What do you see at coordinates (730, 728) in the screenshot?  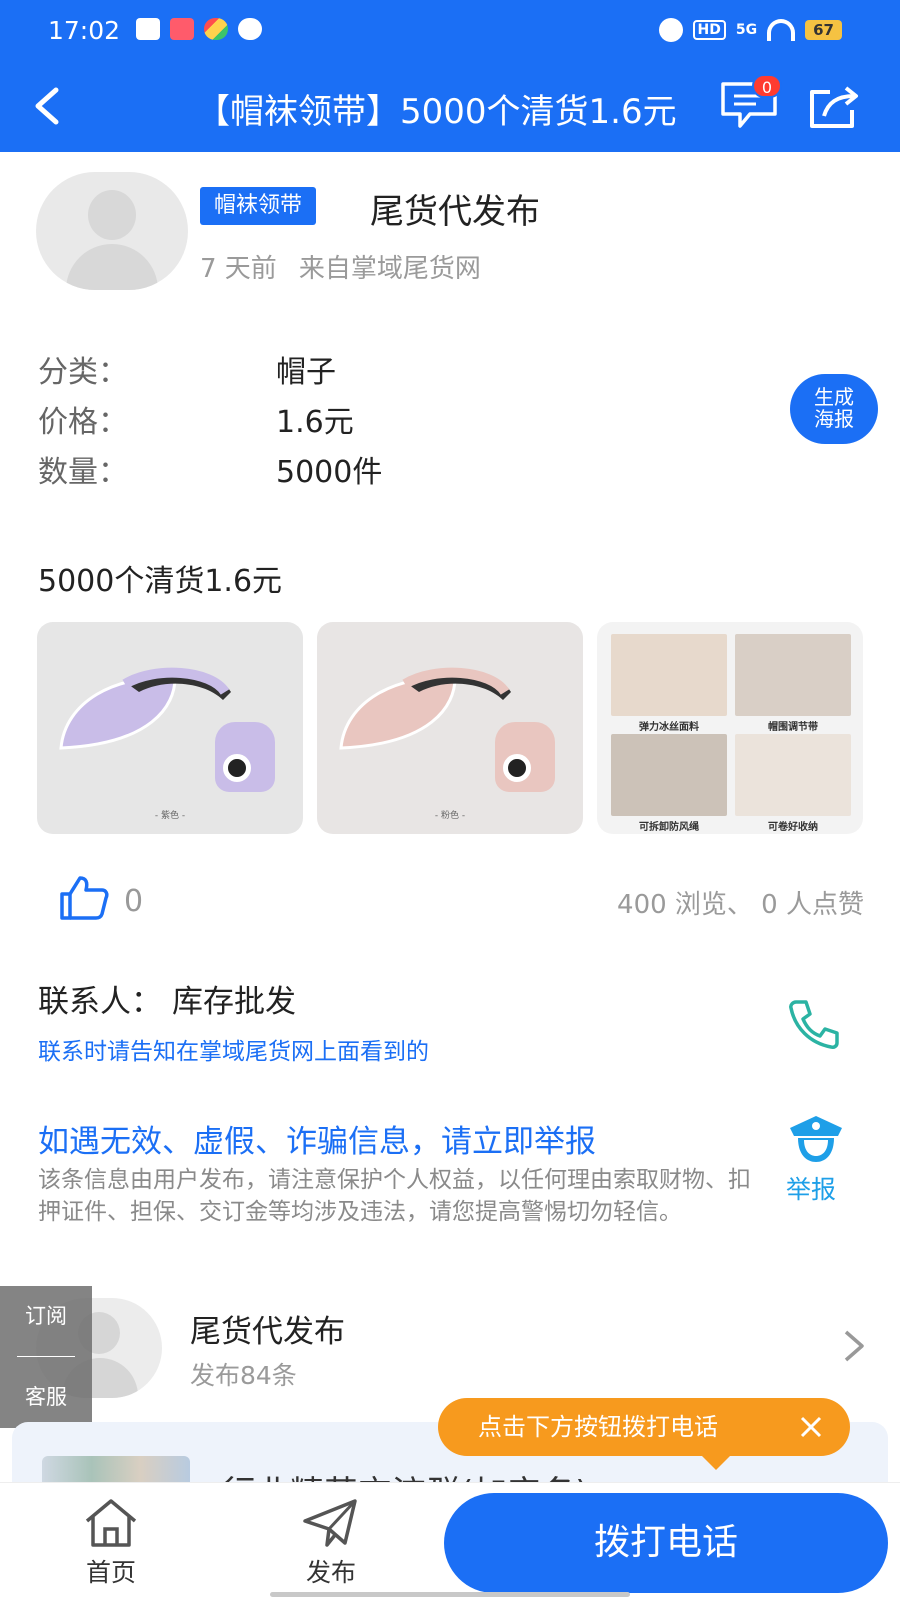 I see `product-image-details: 弹力冰丝面料 帽围调节带 可拆卸防风绳 可卷好收纳` at bounding box center [730, 728].